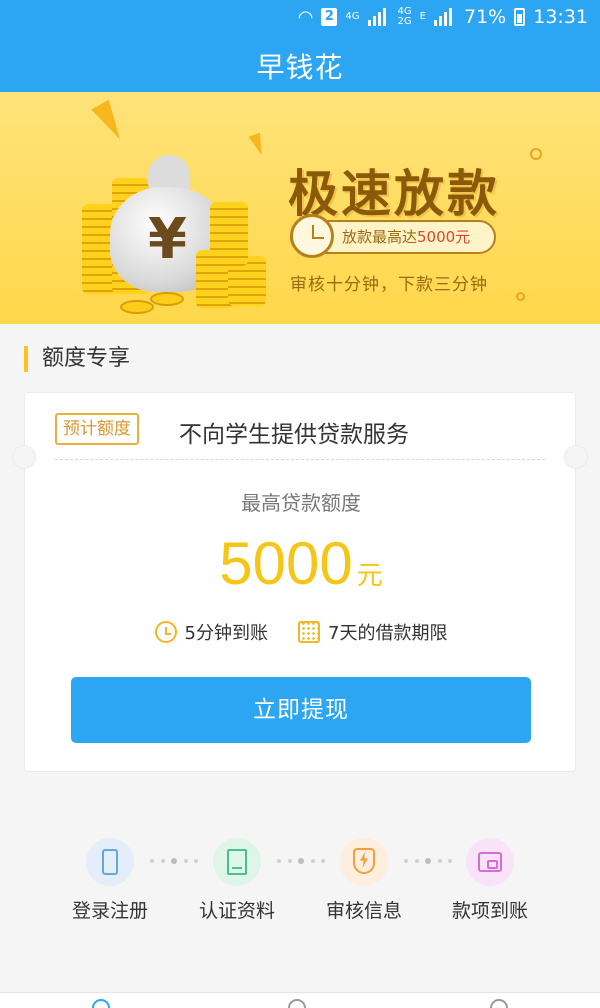  I want to click on step-arrival-label: 款项到账, so click(489, 911).